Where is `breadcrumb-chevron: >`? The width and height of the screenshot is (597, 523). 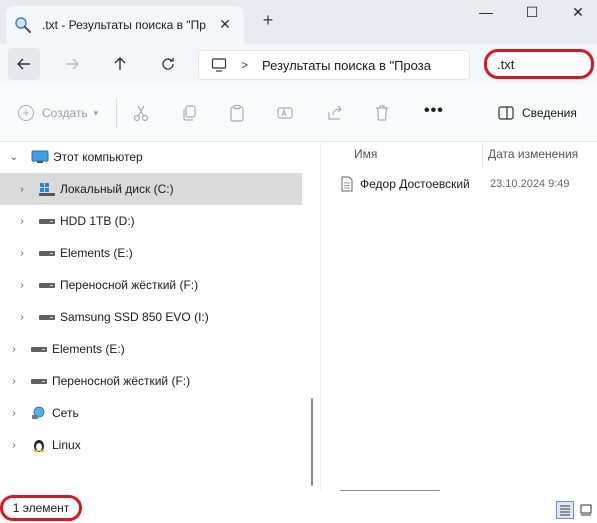 breadcrumb-chevron: > is located at coordinates (244, 65).